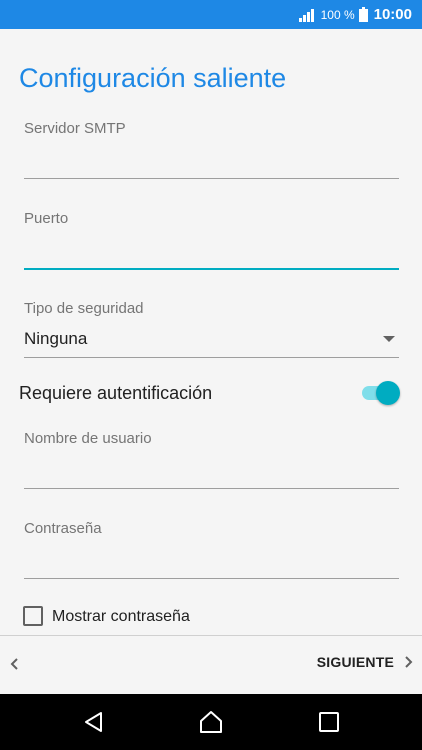  I want to click on status-bar: 100 % 10:00, so click(211, 14).